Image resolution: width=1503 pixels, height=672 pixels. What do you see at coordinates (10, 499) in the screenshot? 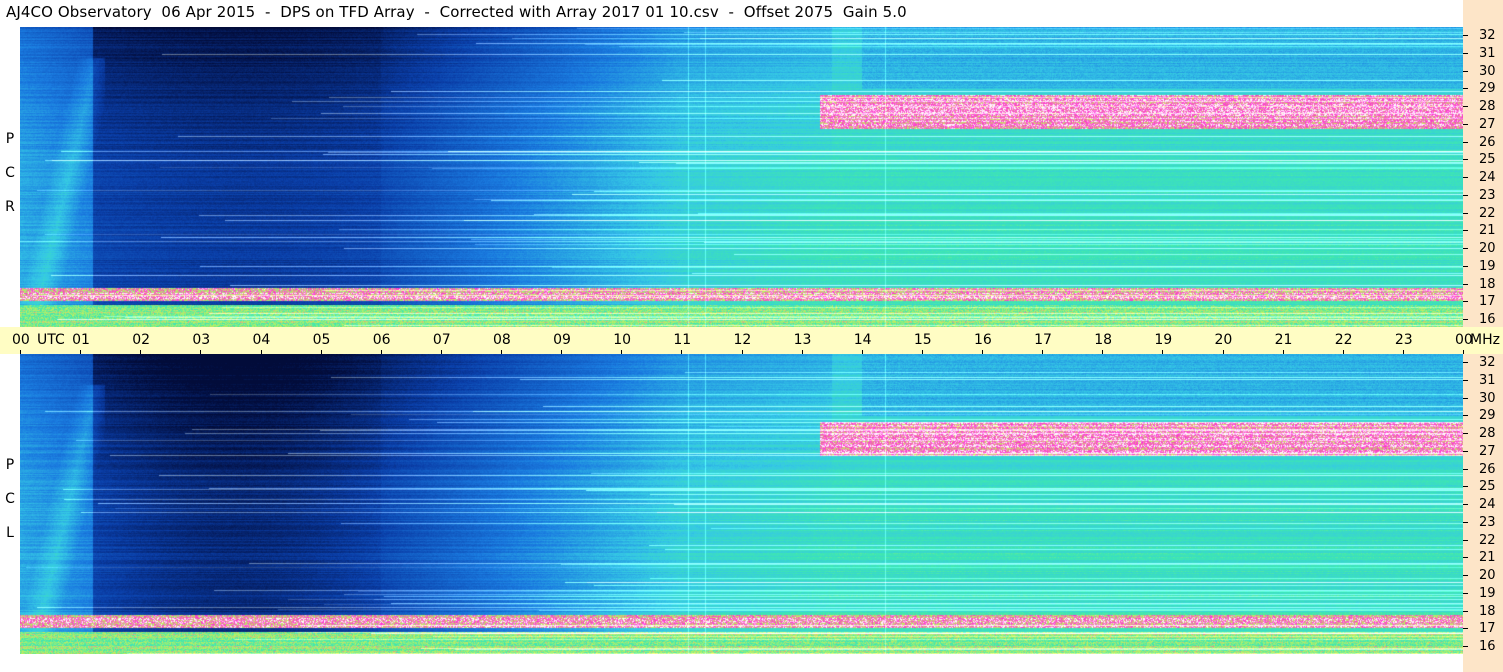
I see `bottom-pol-letter-c: C` at bounding box center [10, 499].